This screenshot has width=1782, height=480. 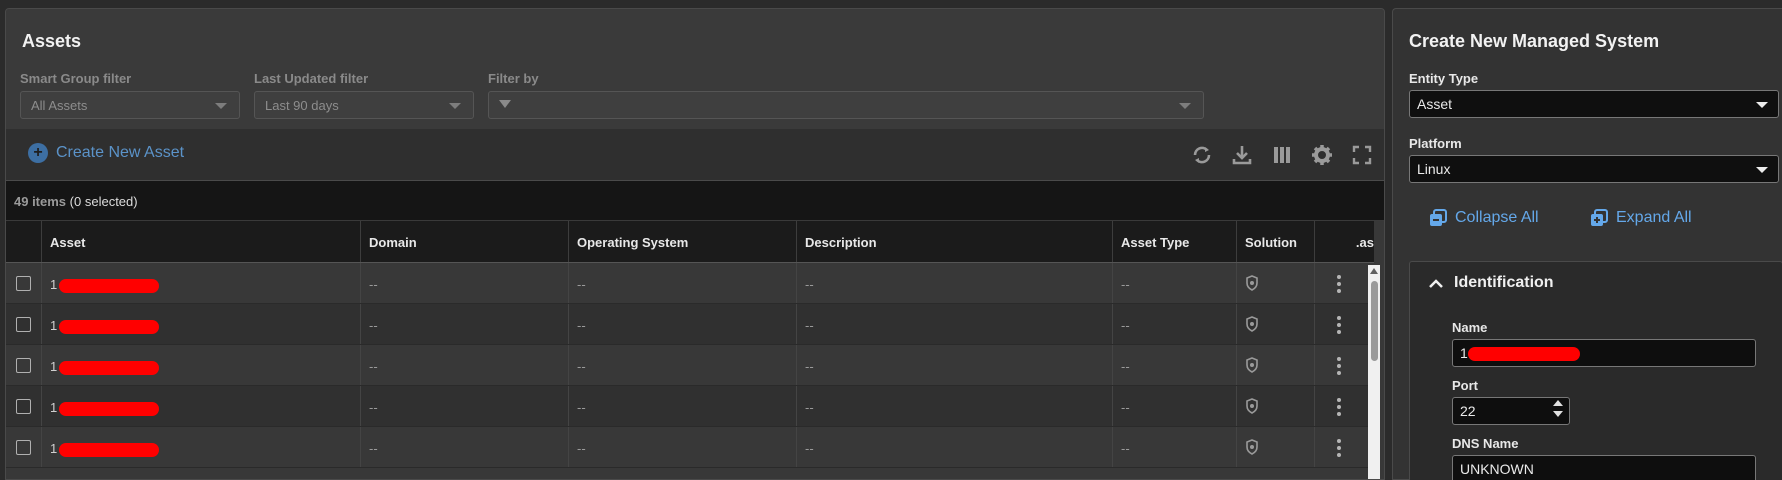 I want to click on identification-section-header: Identification, so click(x=1491, y=283).